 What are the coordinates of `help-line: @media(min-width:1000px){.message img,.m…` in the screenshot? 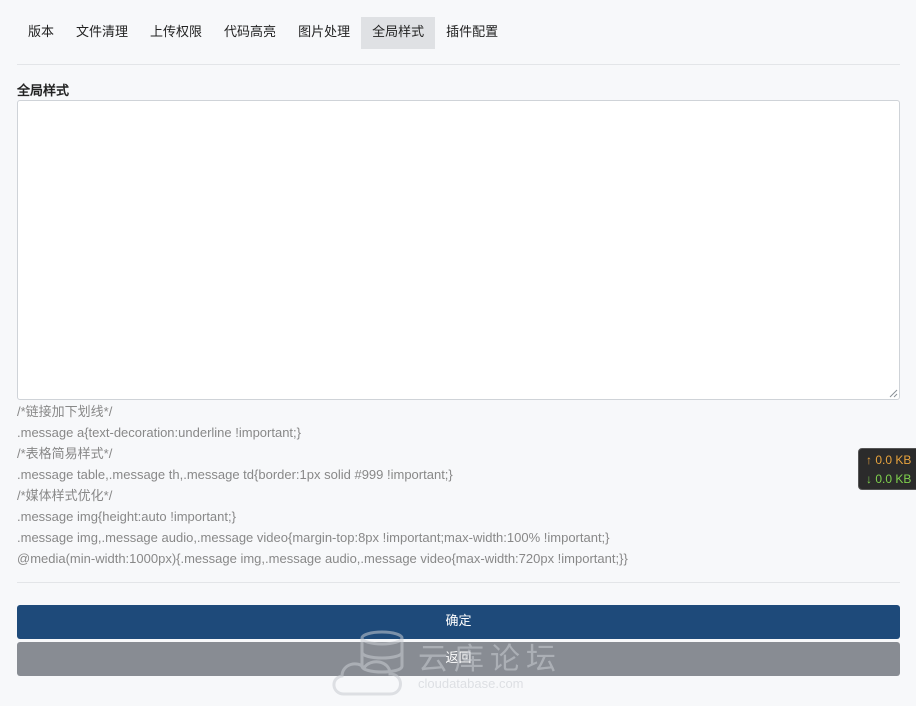 It's located at (322, 558).